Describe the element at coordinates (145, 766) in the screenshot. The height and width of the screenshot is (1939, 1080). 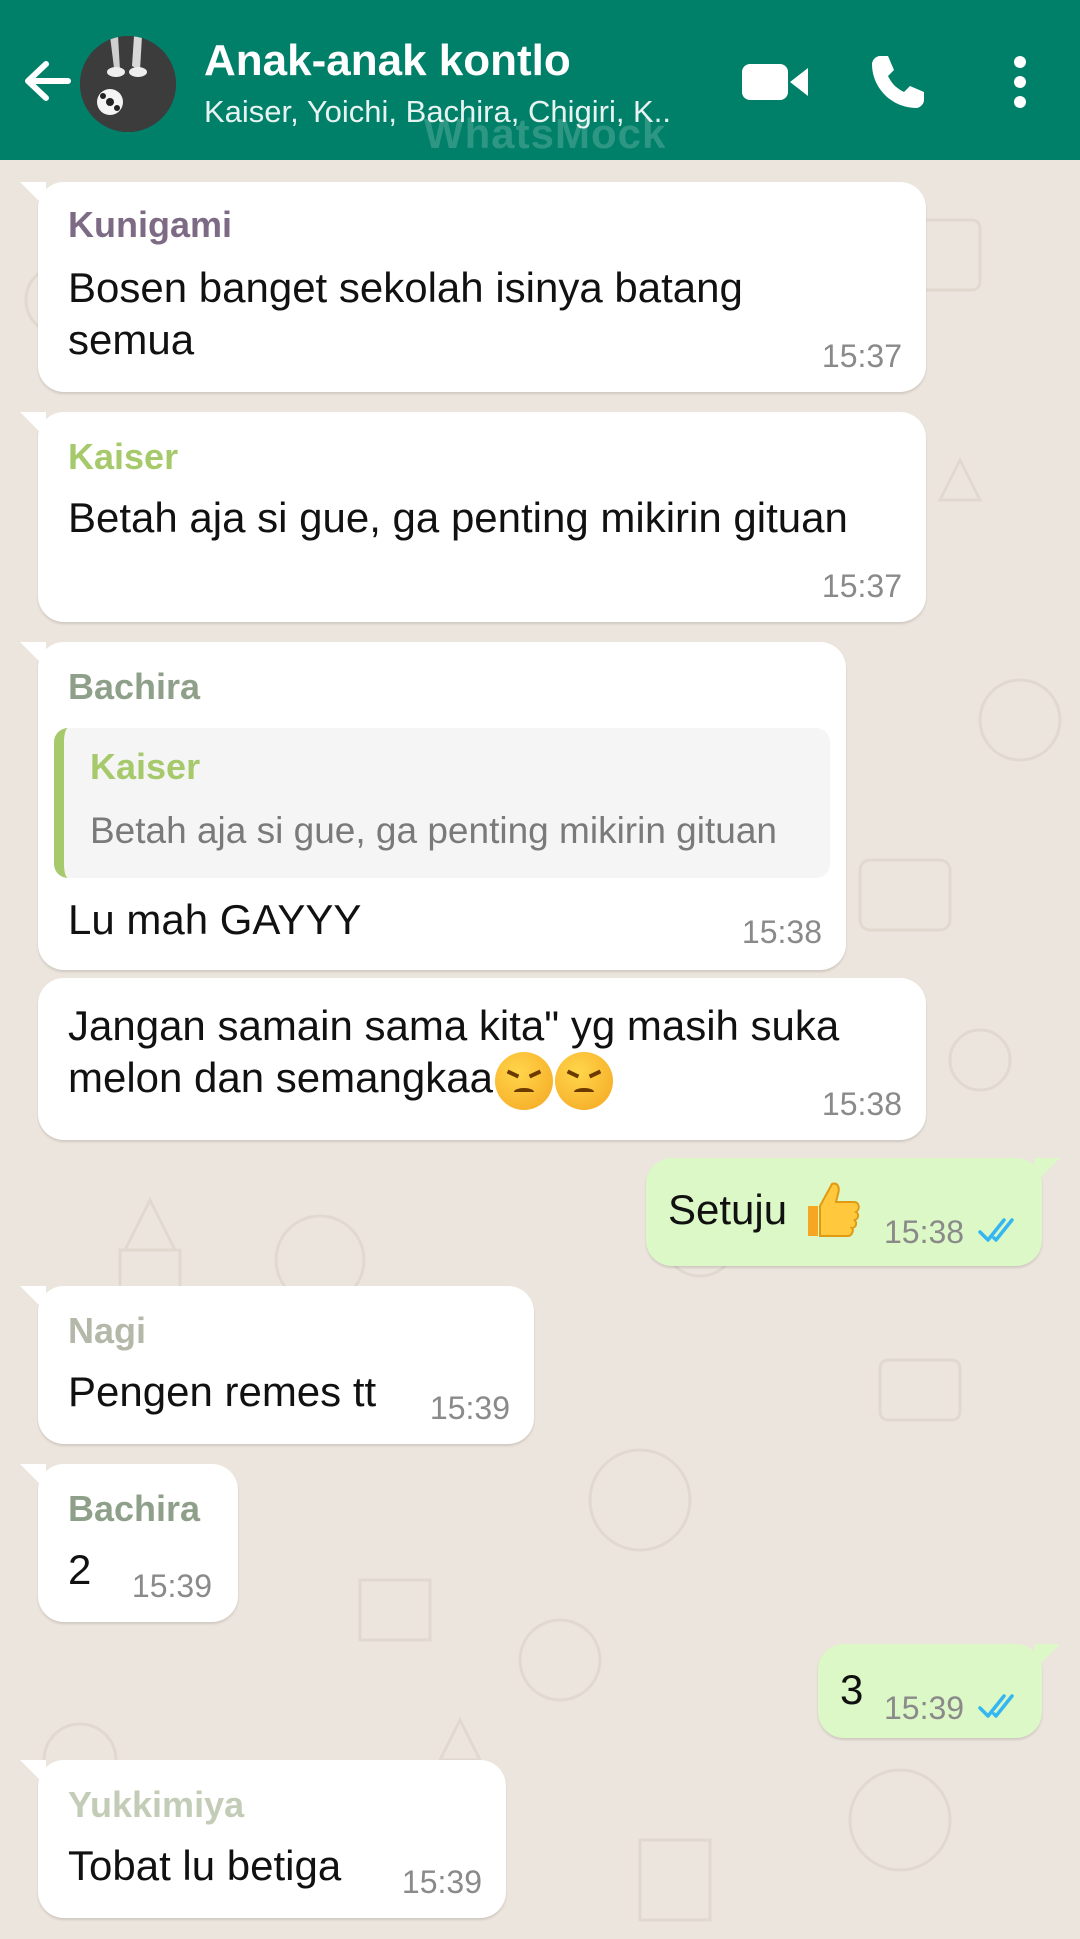
I see `quoted-sender: Kaiser` at that location.